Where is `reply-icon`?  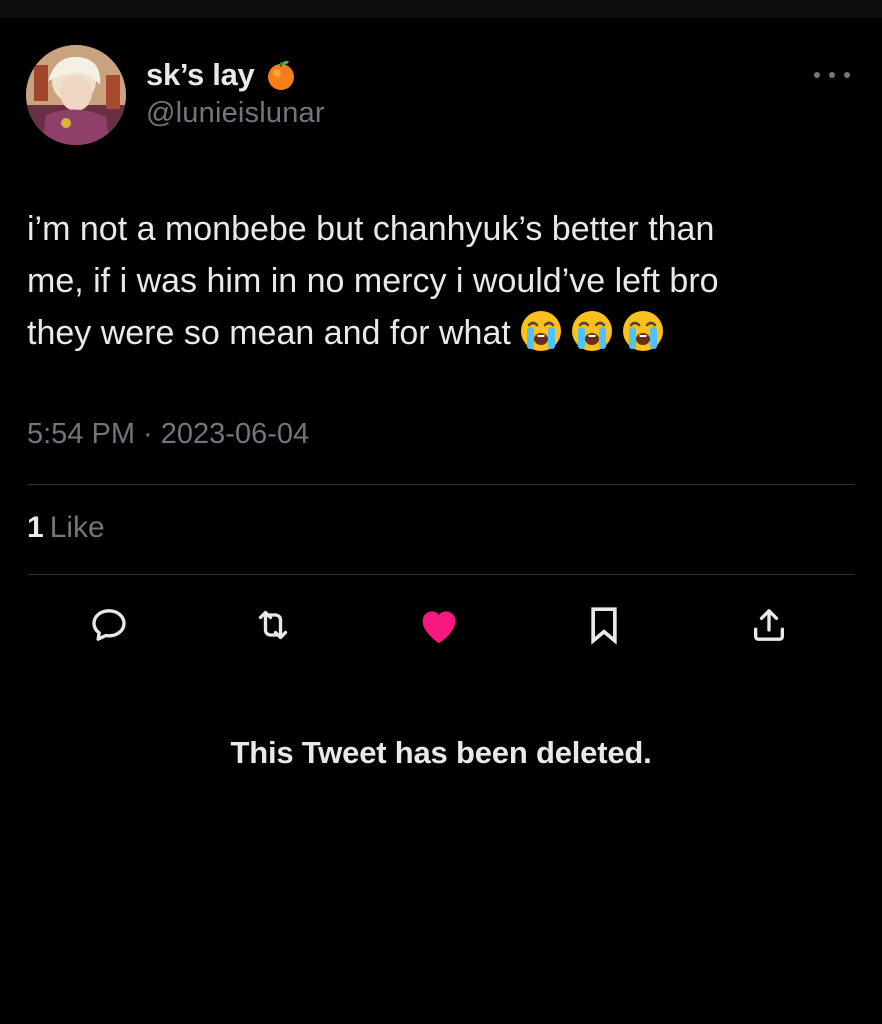 reply-icon is located at coordinates (109, 625).